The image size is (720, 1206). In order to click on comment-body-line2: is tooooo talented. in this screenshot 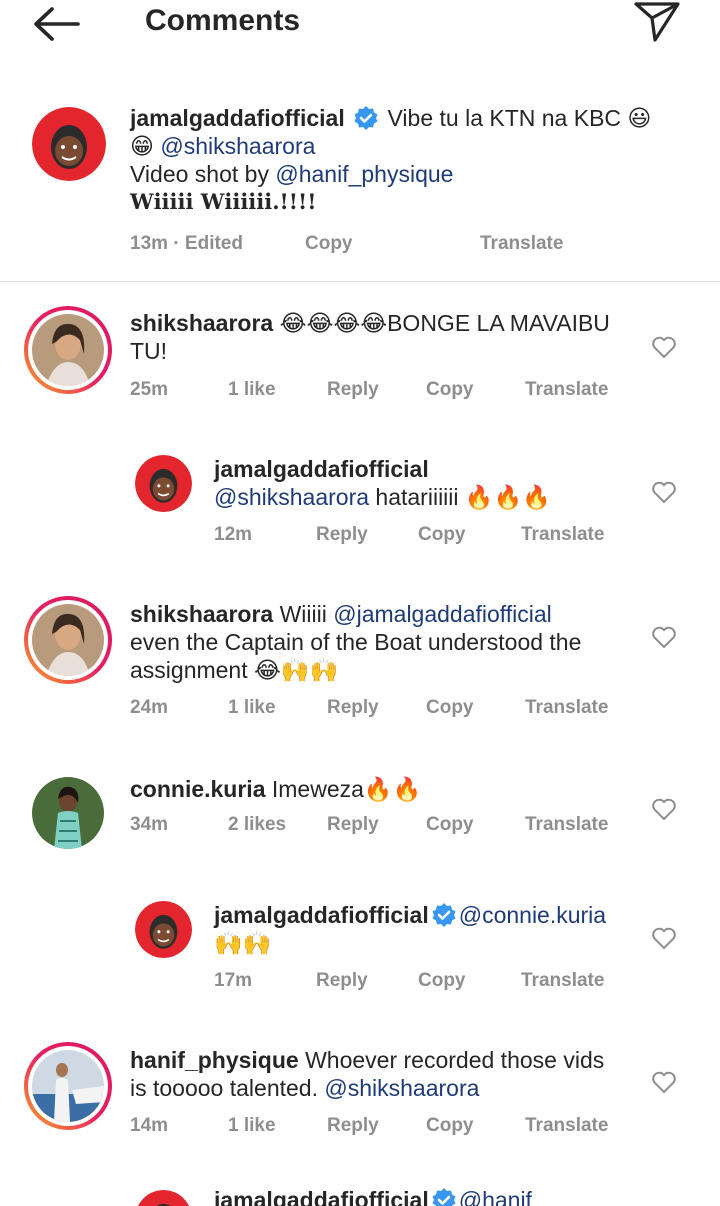, I will do `click(227, 1088)`.